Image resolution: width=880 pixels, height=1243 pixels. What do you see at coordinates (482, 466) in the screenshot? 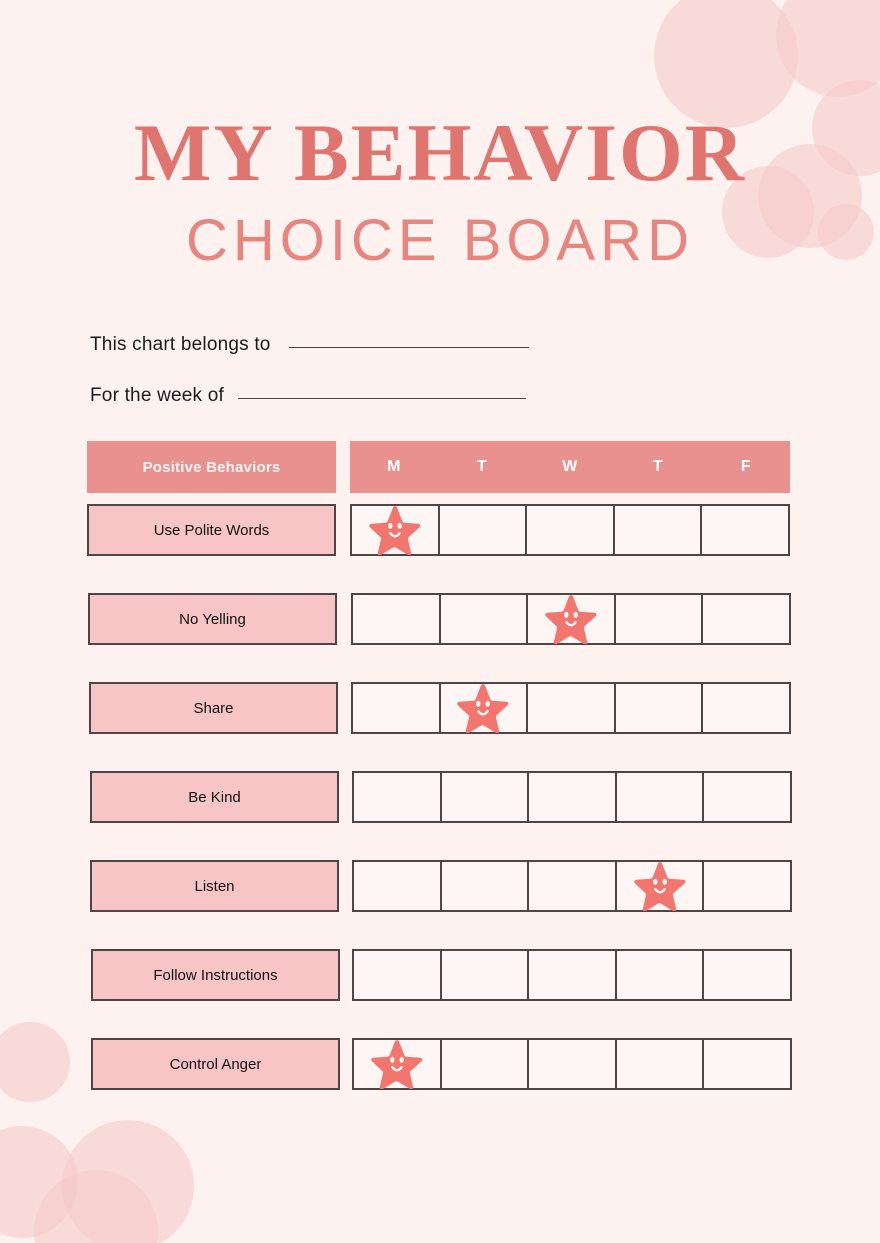
I see `day-header-2: T` at bounding box center [482, 466].